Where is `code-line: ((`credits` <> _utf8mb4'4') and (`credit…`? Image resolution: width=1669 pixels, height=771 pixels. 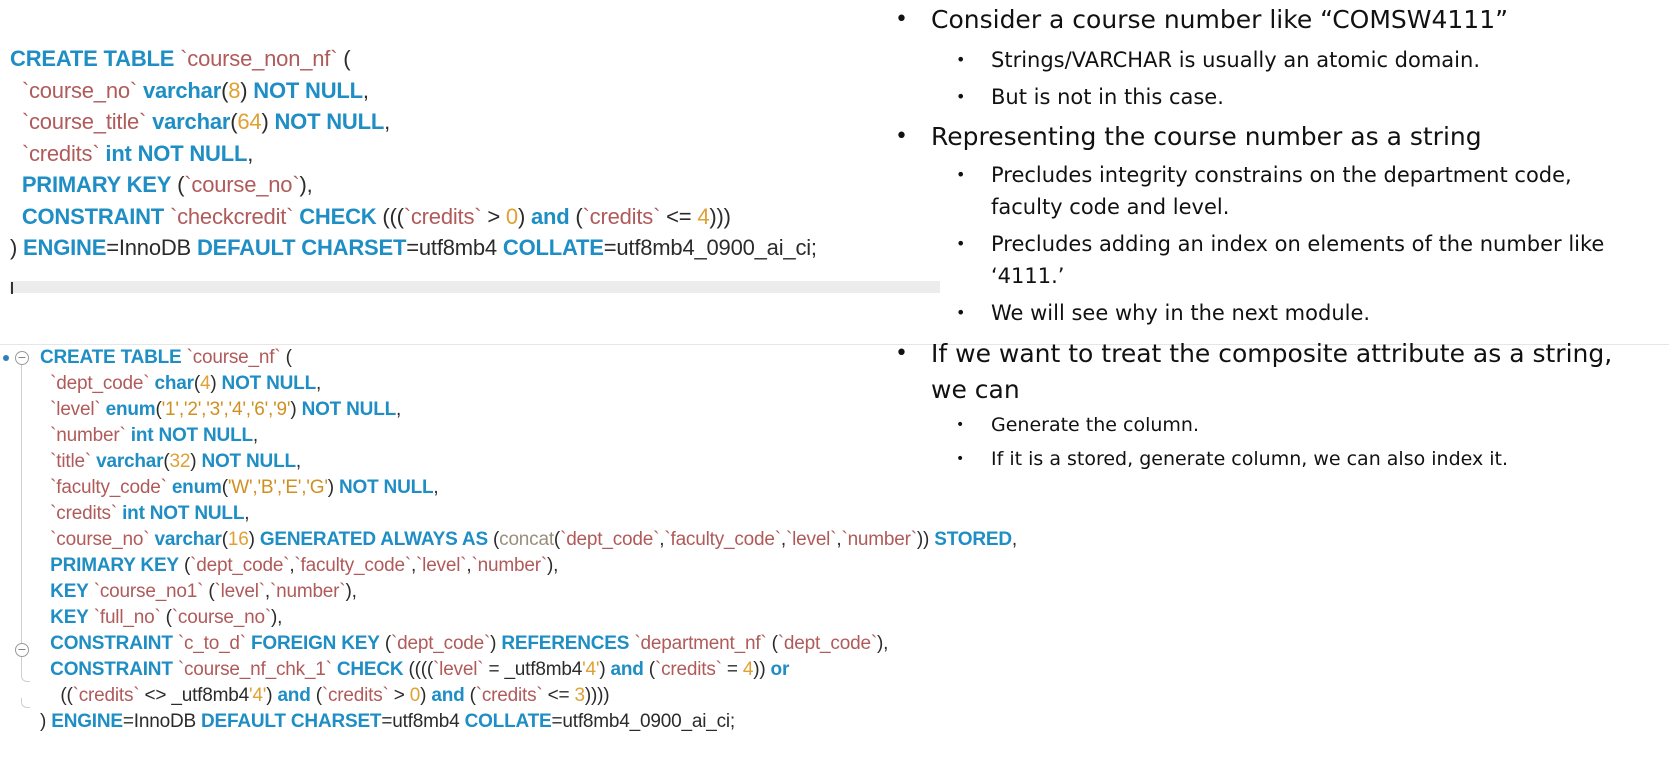
code-line: ((`credits` <> _utf8mb4'4') and (`credit… is located at coordinates (324, 695).